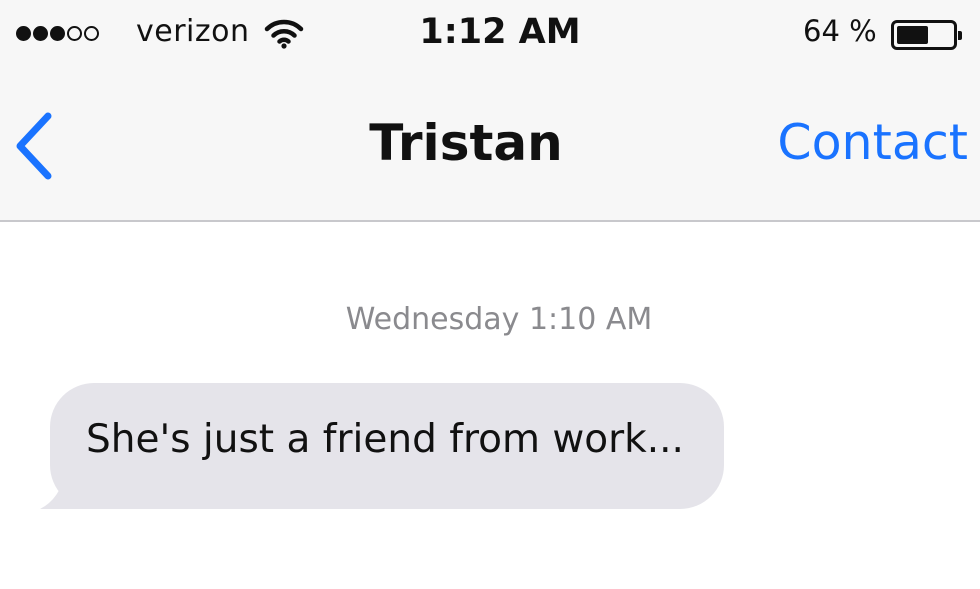 The height and width of the screenshot is (589, 980). What do you see at coordinates (490, 35) in the screenshot?
I see `status-bar: verizon 1:12 AM 64 %` at bounding box center [490, 35].